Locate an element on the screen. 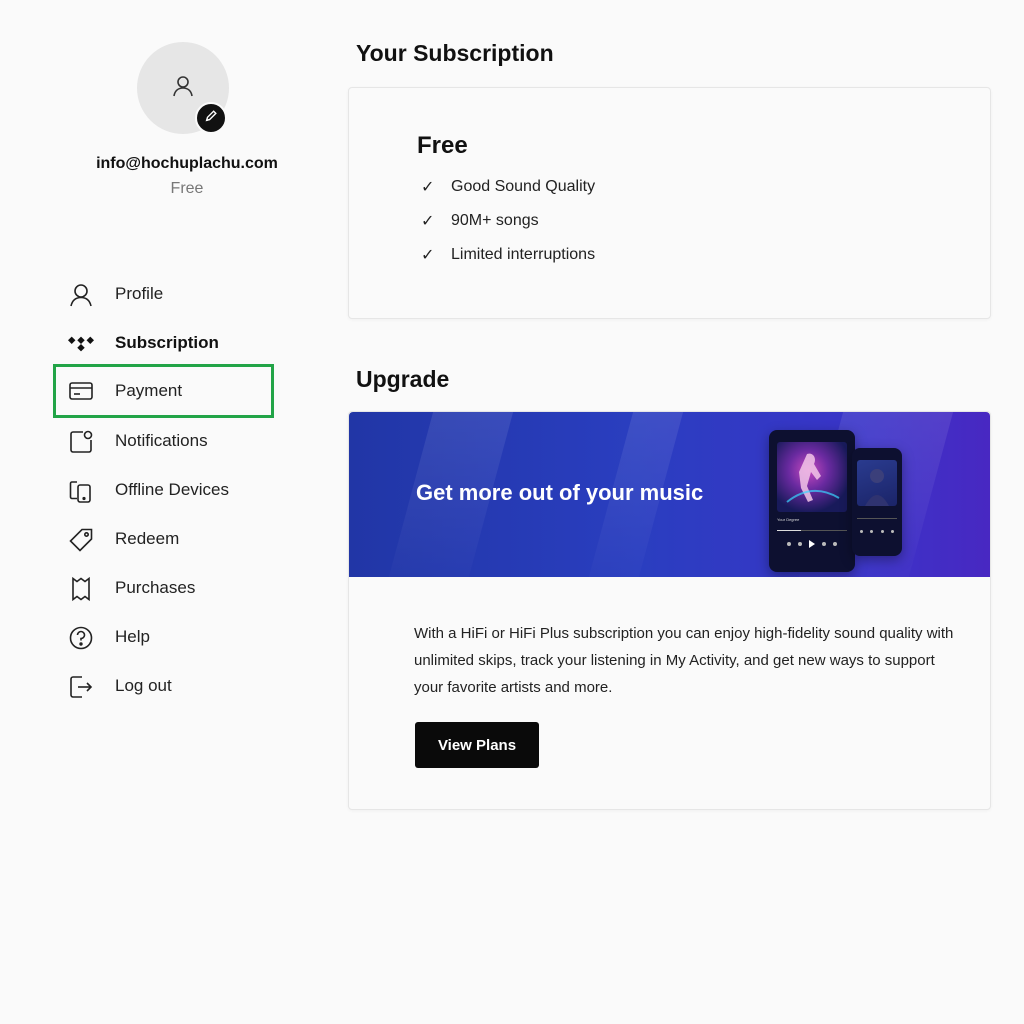 This screenshot has height=1024, width=1024. sidebar-item-label: Redeem is located at coordinates (147, 538).